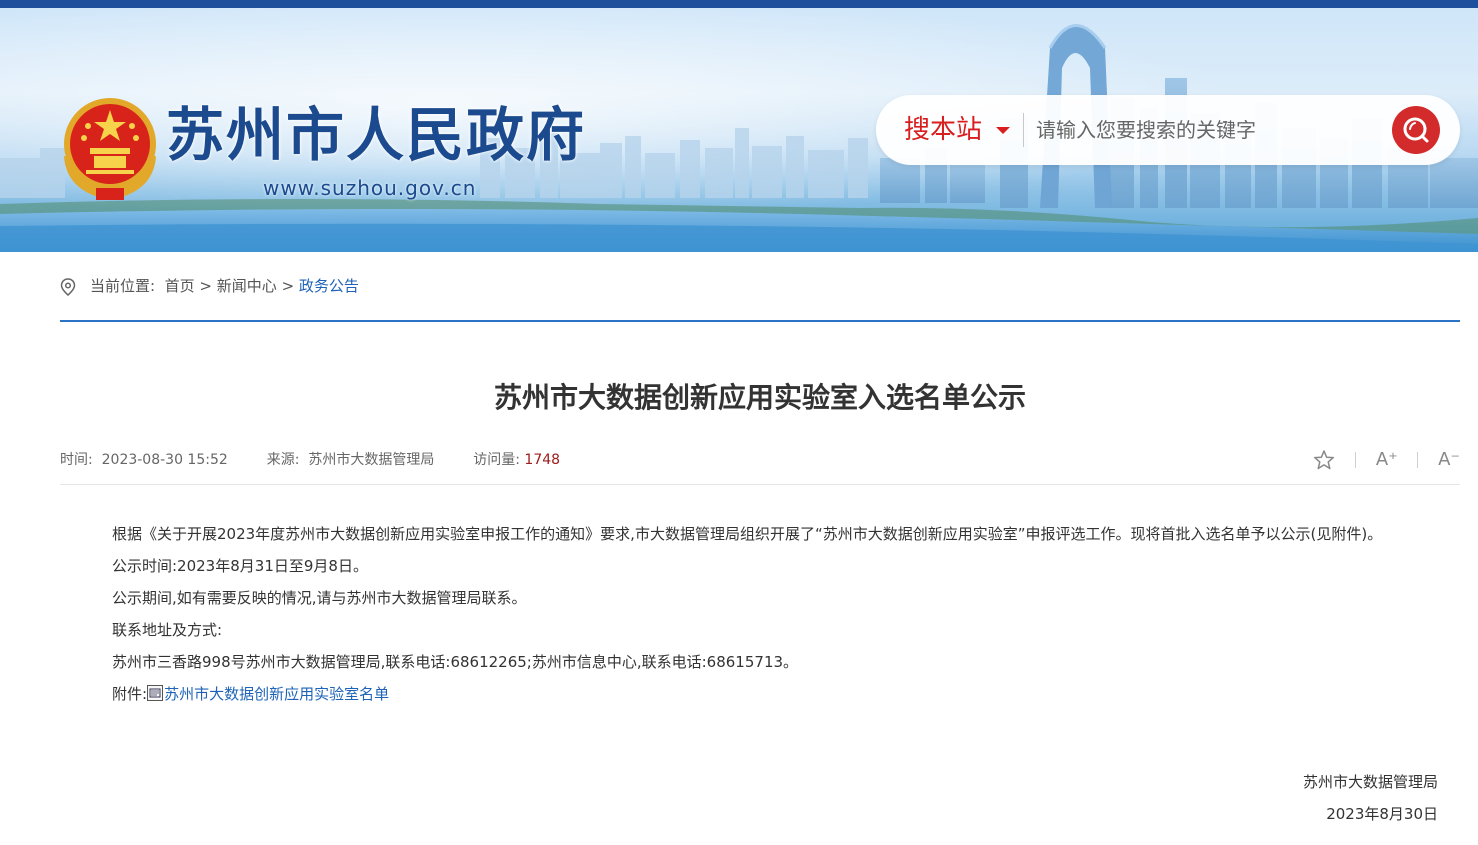  Describe the element at coordinates (68, 287) in the screenshot. I see `location-pin-icon` at that location.